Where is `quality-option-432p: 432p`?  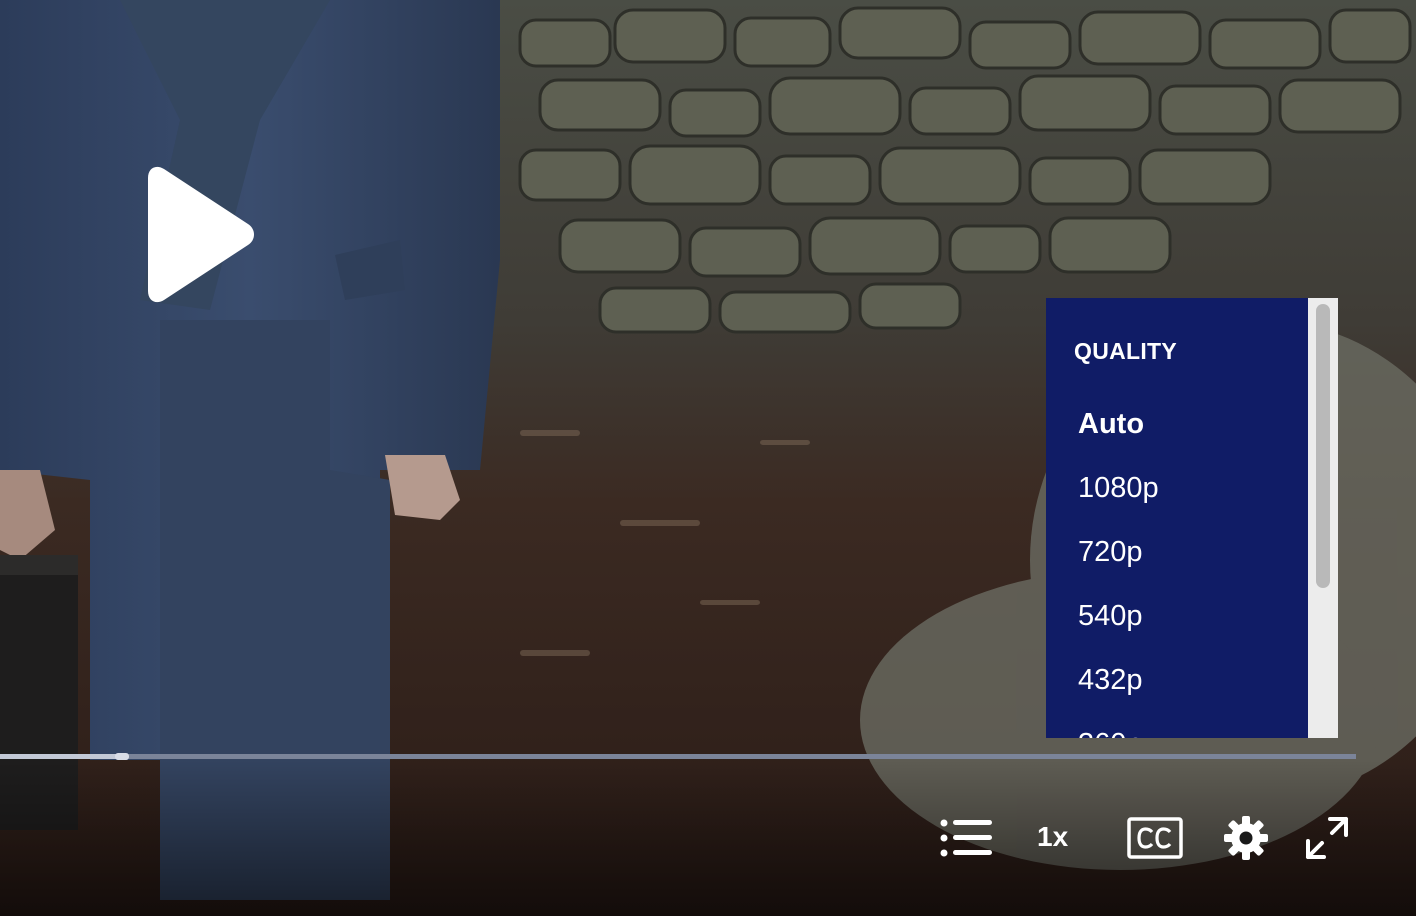 quality-option-432p: 432p is located at coordinates (1118, 690).